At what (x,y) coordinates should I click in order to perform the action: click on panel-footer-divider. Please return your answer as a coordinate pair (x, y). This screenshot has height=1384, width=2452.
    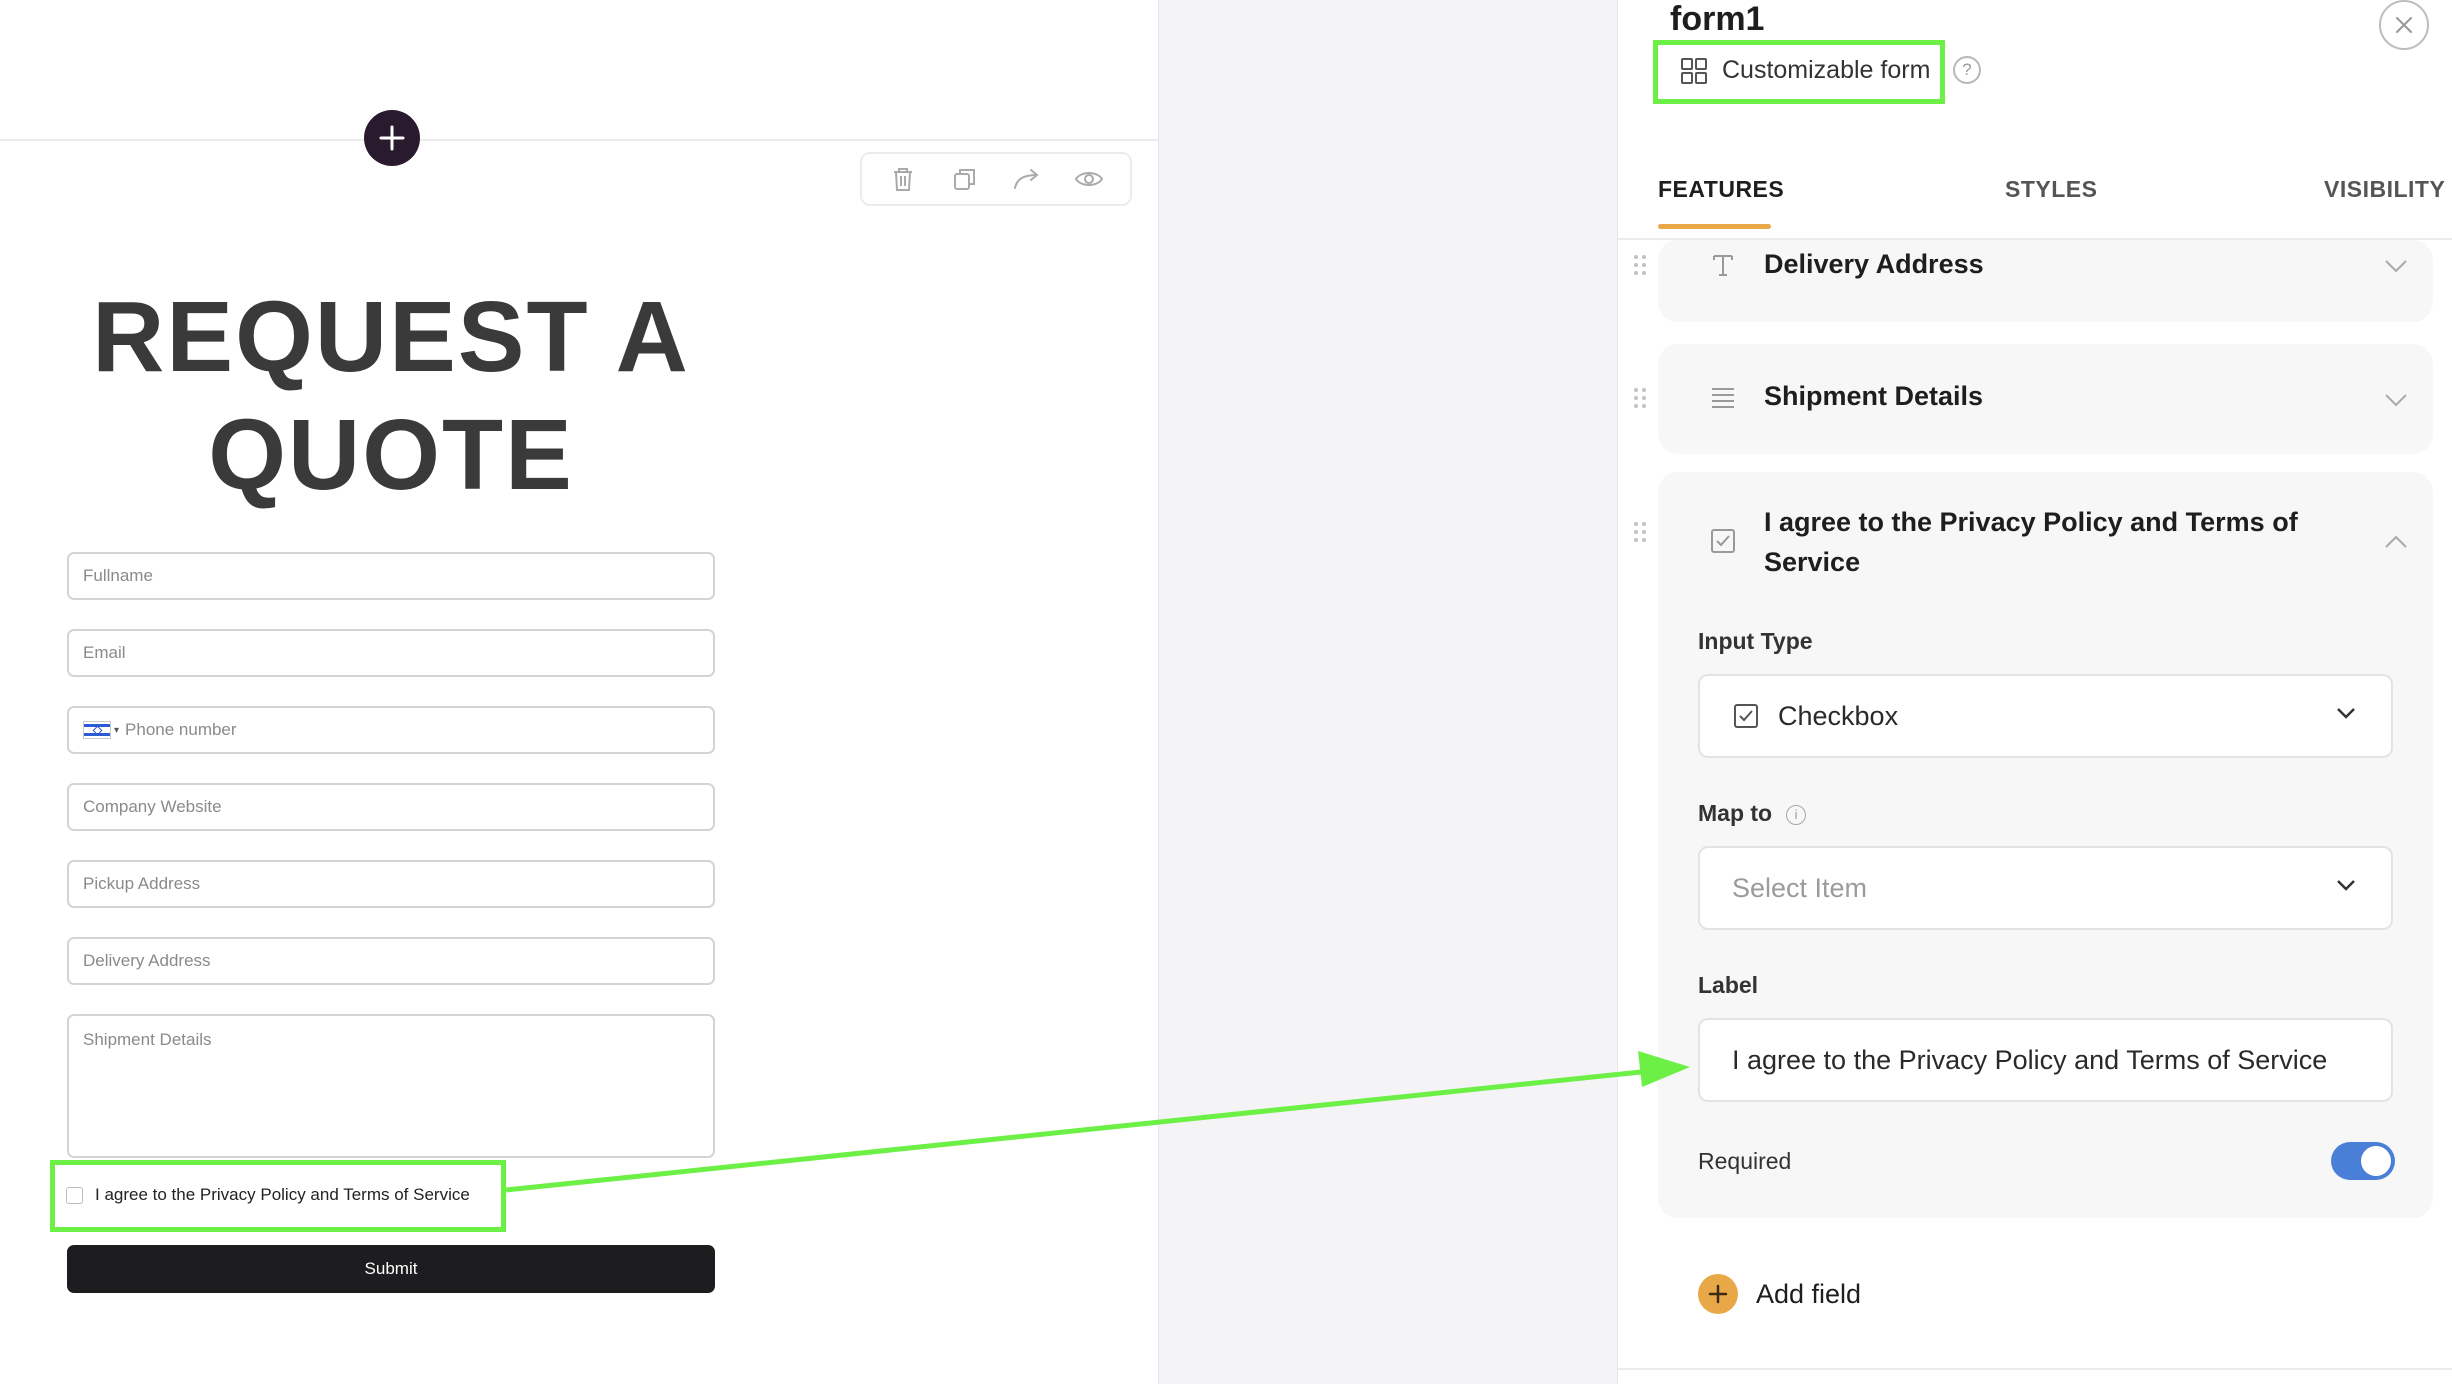
    Looking at the image, I should click on (2035, 1369).